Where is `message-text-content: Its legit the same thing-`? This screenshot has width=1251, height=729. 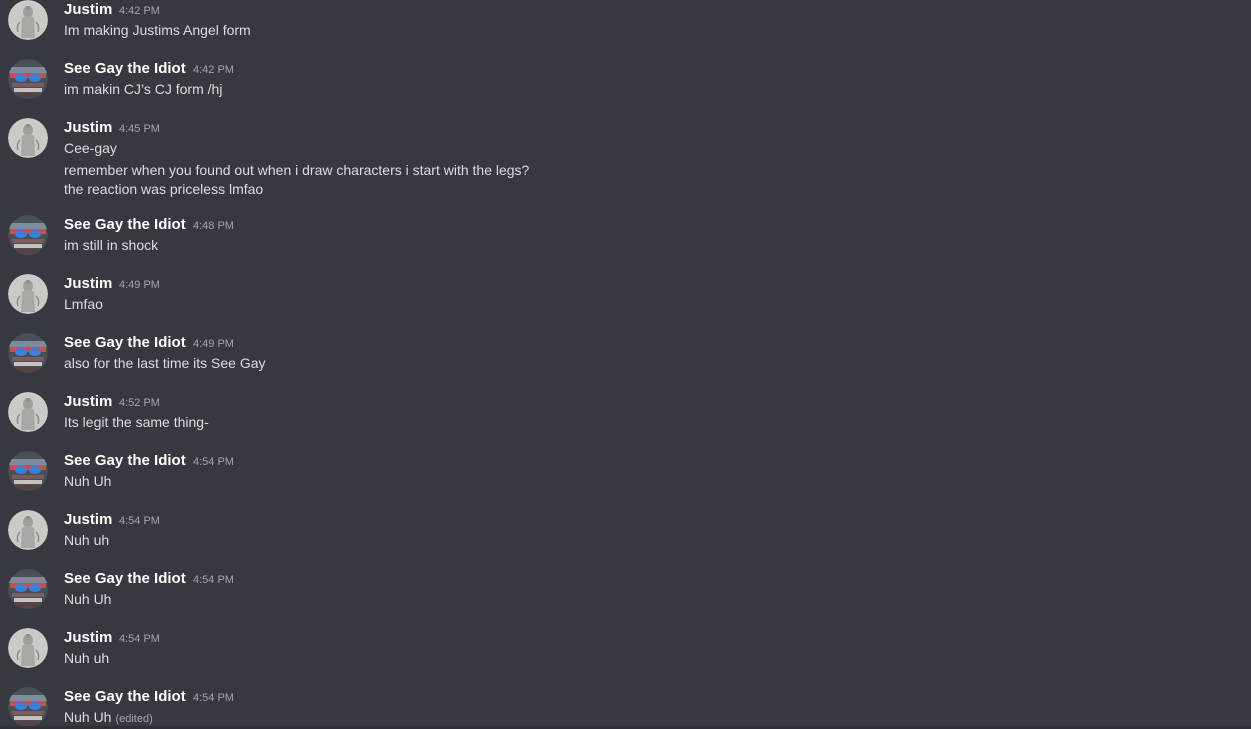 message-text-content: Its legit the same thing- is located at coordinates (136, 422).